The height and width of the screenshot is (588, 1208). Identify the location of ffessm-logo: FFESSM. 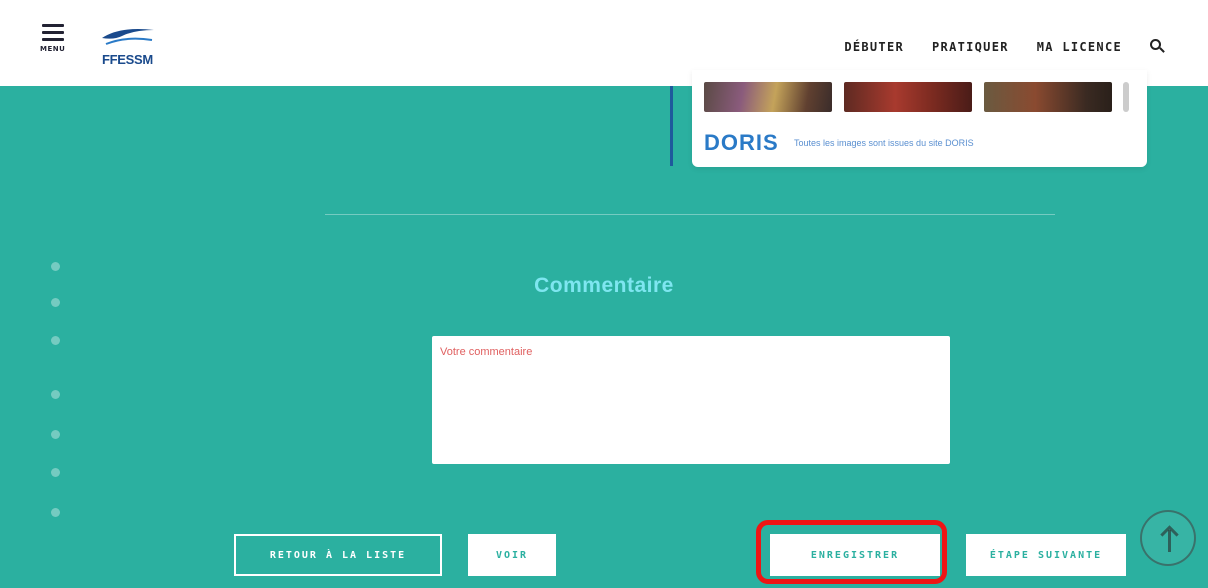
(133, 47).